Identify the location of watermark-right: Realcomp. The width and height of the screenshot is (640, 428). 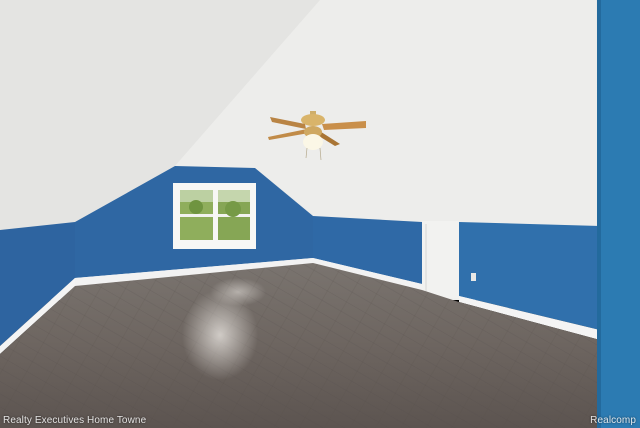
(613, 420).